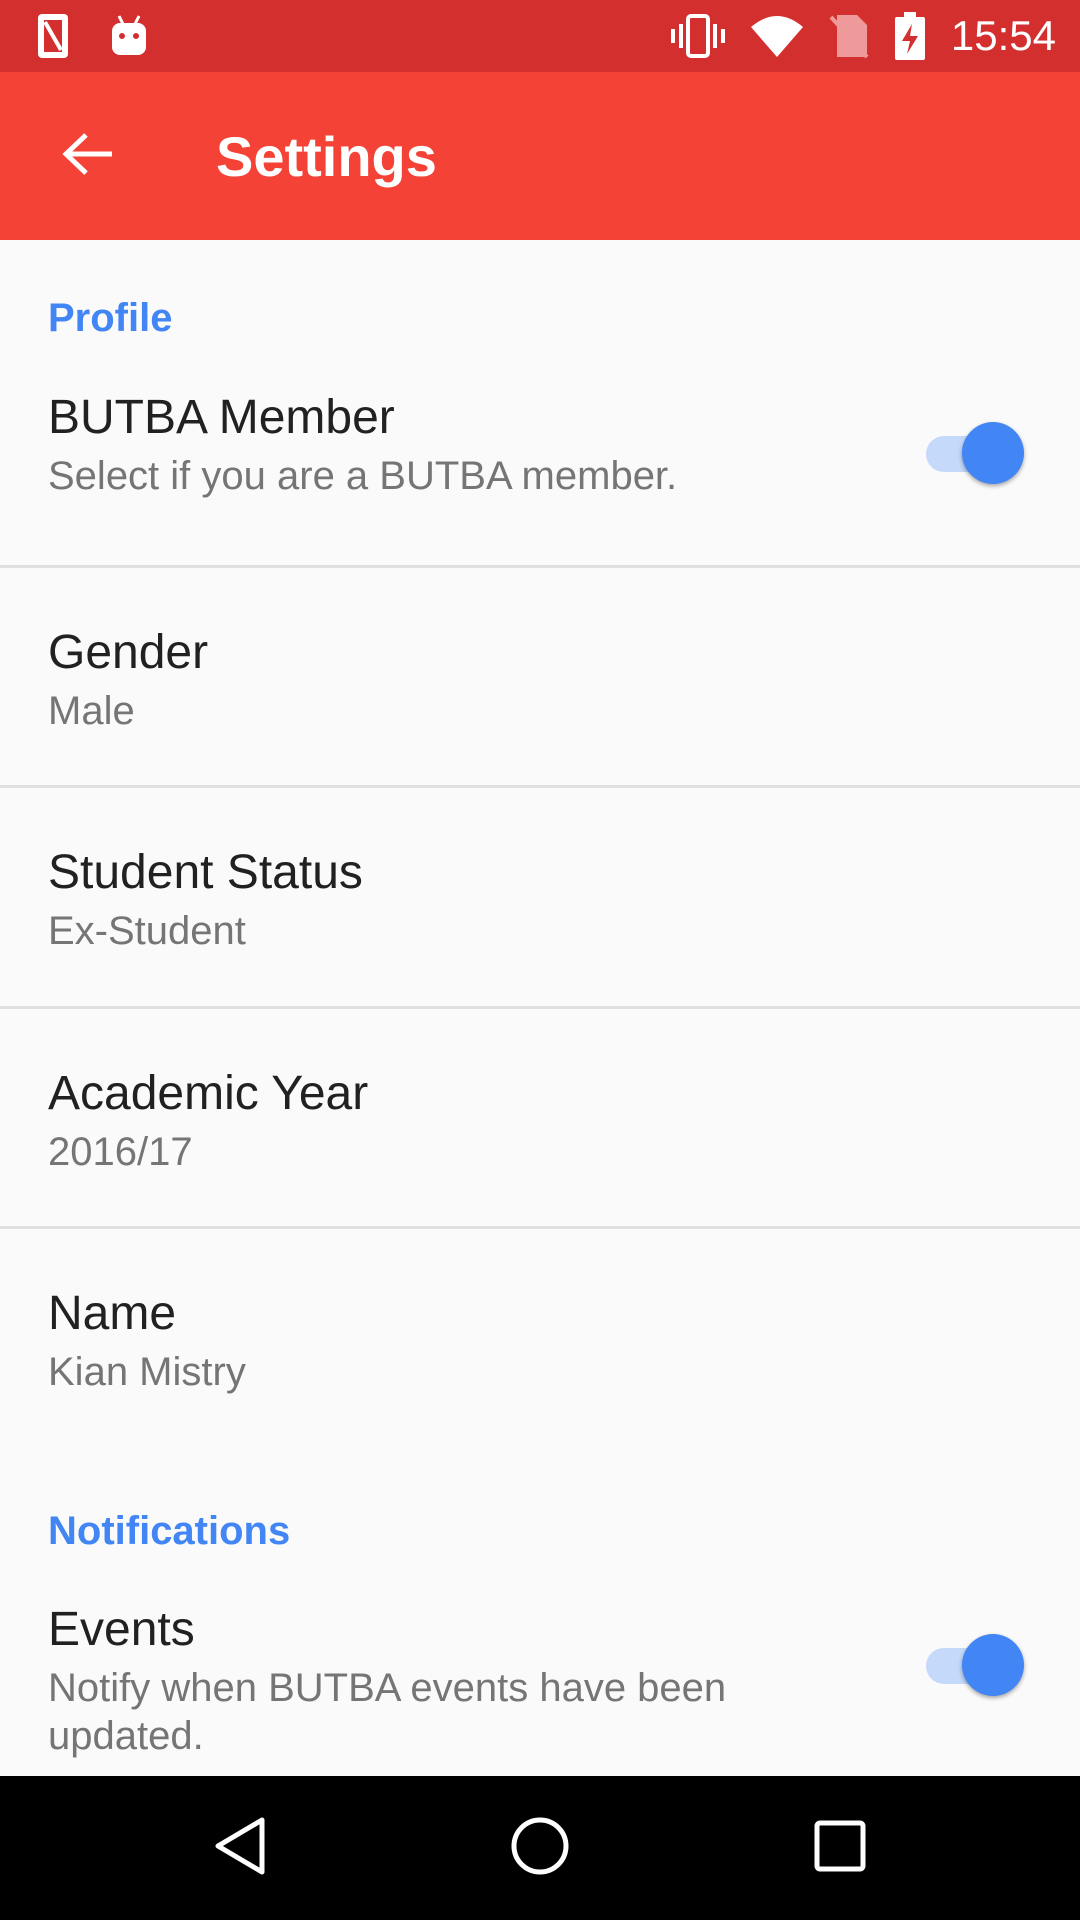  Describe the element at coordinates (112, 1313) in the screenshot. I see `pref-title: Name` at that location.